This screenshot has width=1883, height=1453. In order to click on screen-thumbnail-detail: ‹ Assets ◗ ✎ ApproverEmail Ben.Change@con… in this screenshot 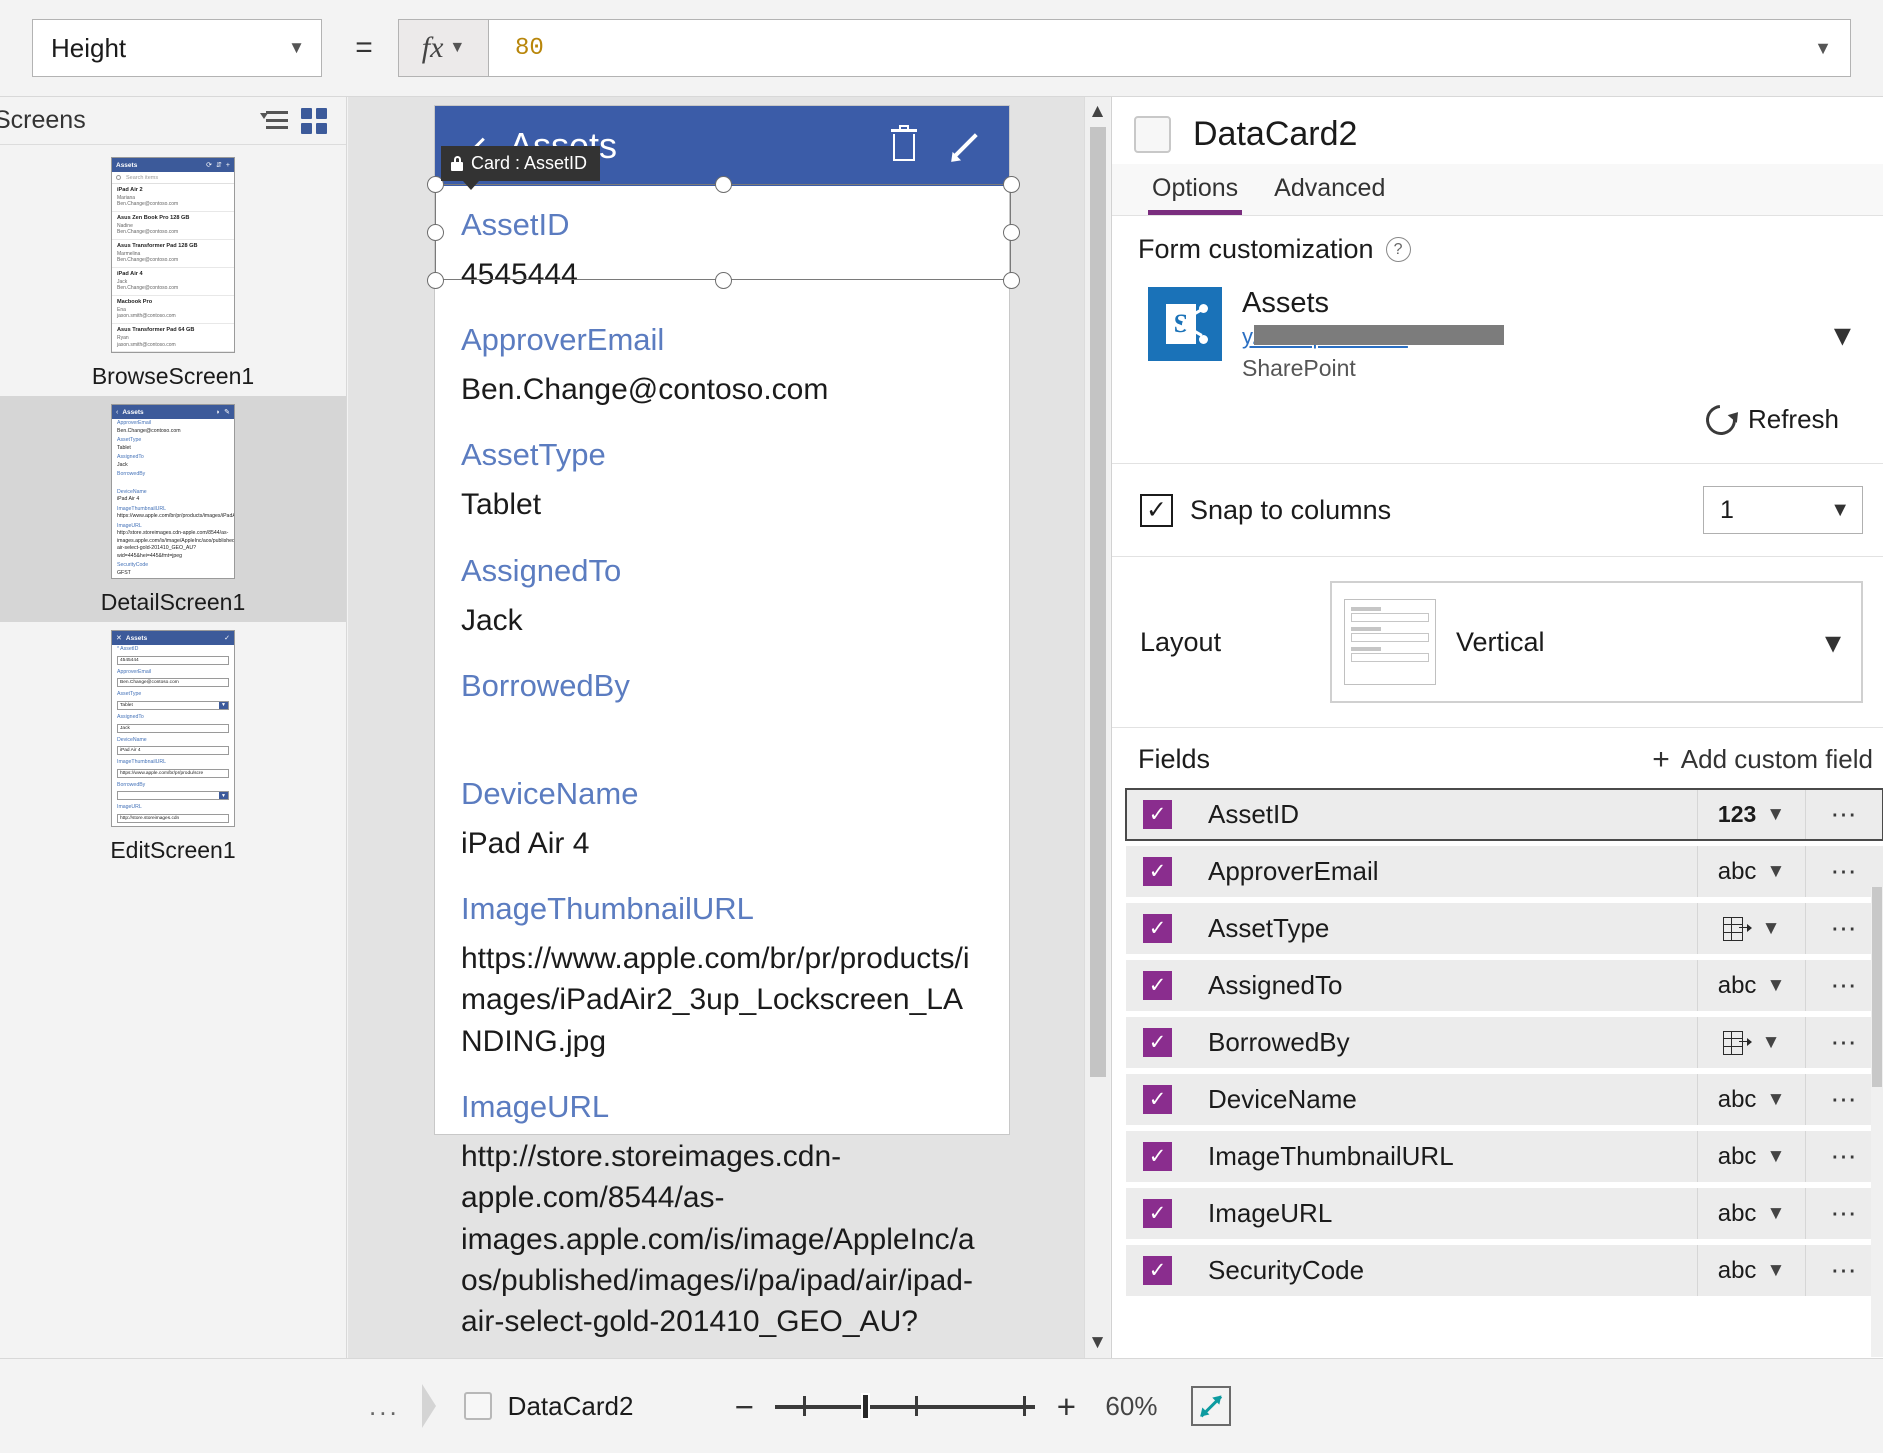, I will do `click(173, 492)`.